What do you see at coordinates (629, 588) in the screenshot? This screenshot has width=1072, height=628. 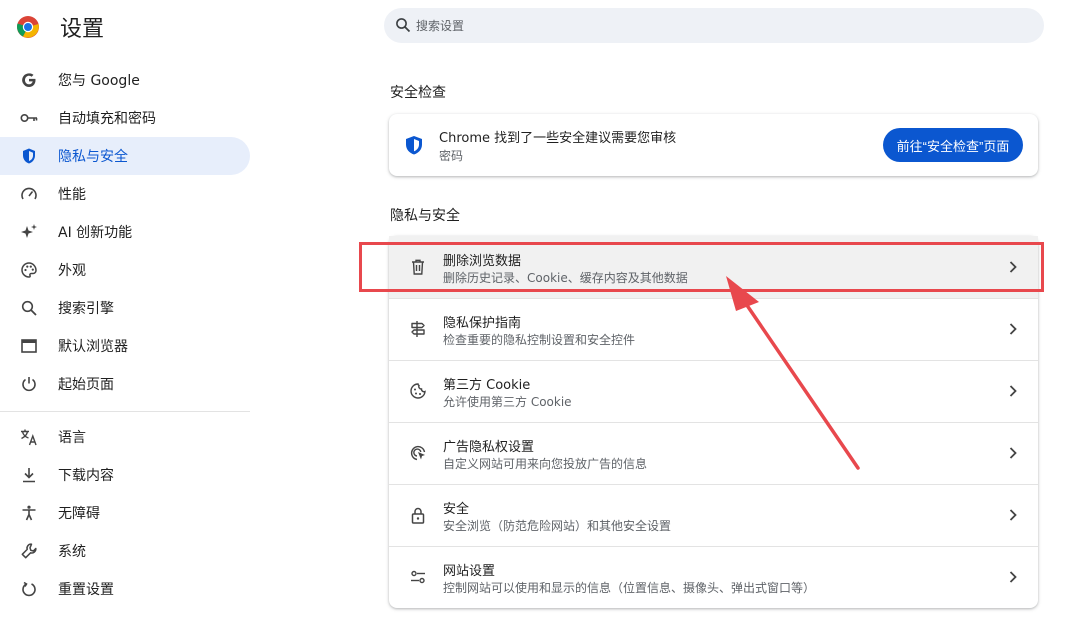 I see `row-subtitle: 控制网站可以使用和显示的信息（位置信息、摄像头、弹出式窗口等）` at bounding box center [629, 588].